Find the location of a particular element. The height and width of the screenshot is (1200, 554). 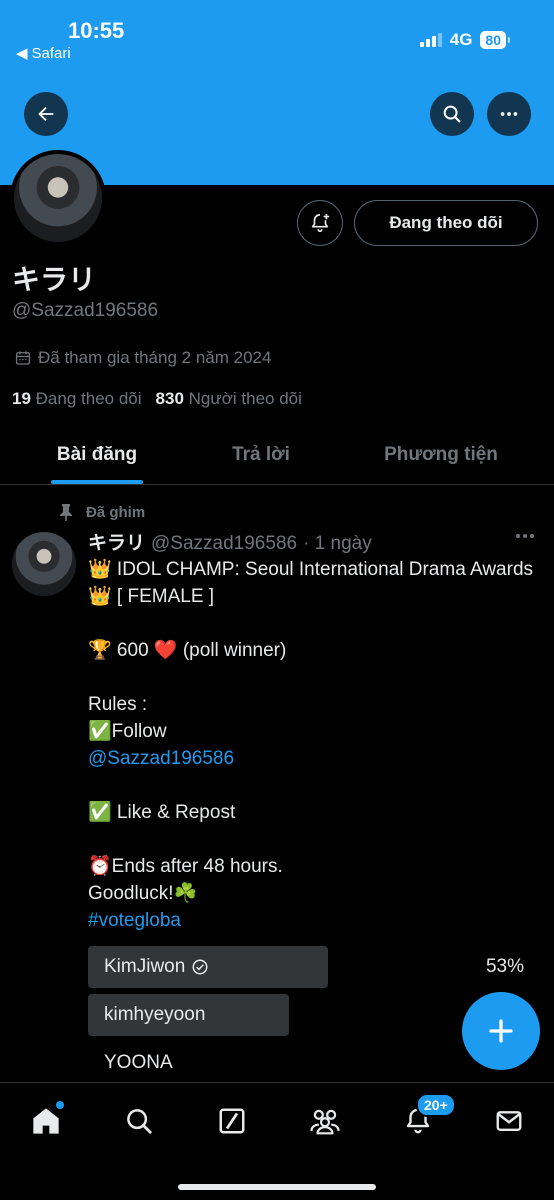

post-author-handle: @Sazzad196586 is located at coordinates (224, 544).